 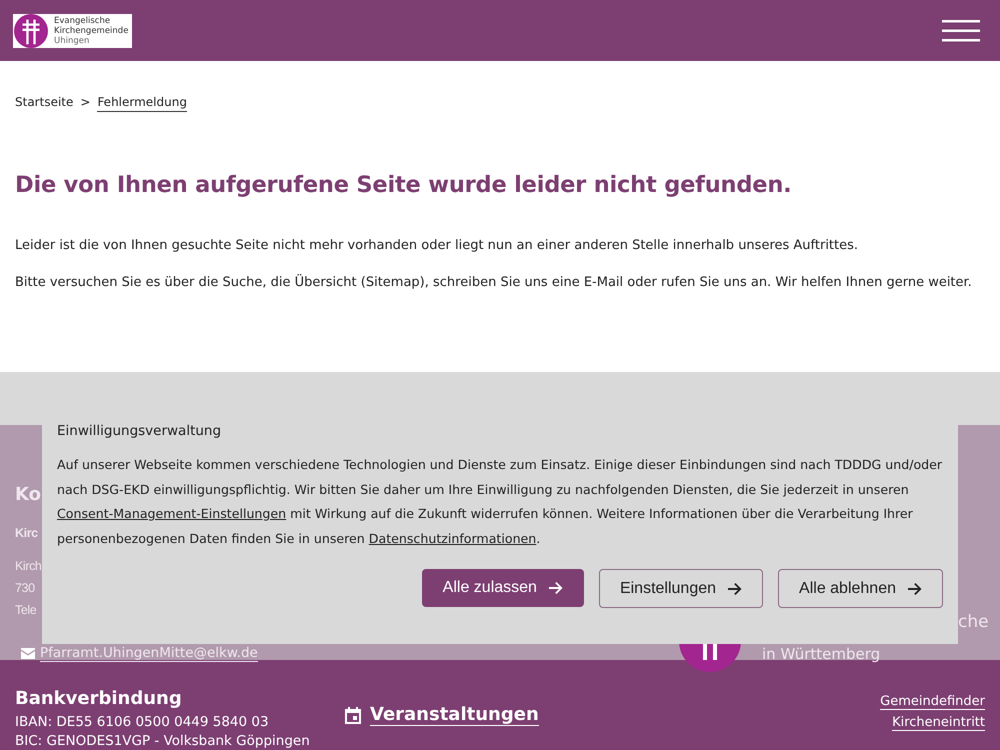 What do you see at coordinates (72, 41) in the screenshot?
I see `logo-text: Uhingen` at bounding box center [72, 41].